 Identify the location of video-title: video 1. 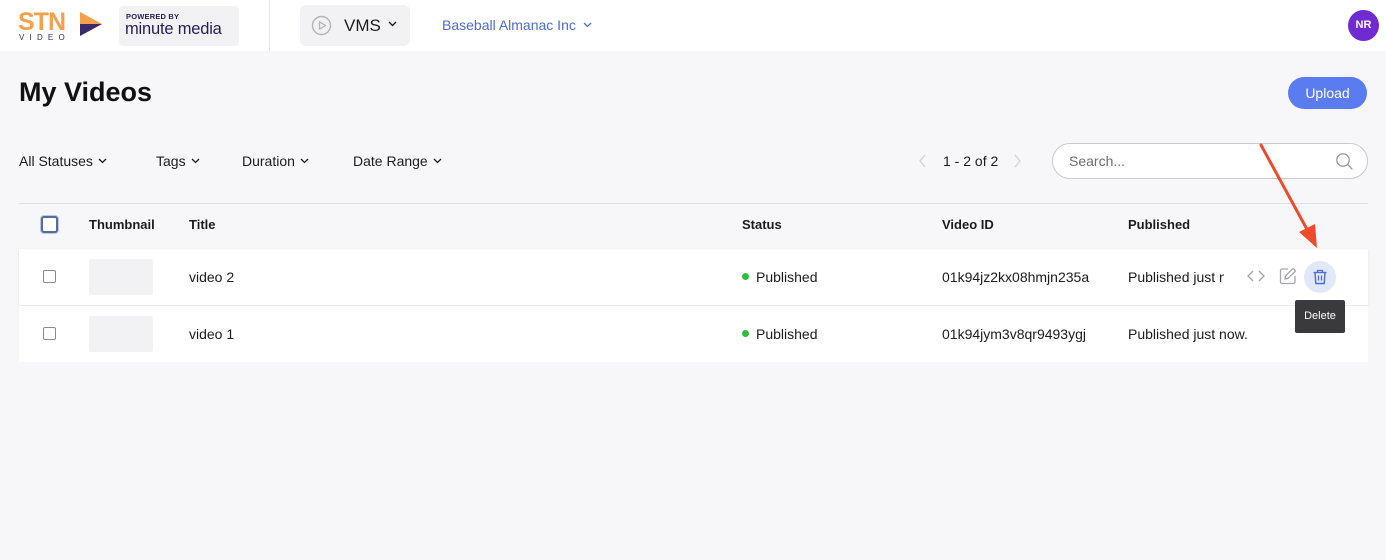
(211, 334).